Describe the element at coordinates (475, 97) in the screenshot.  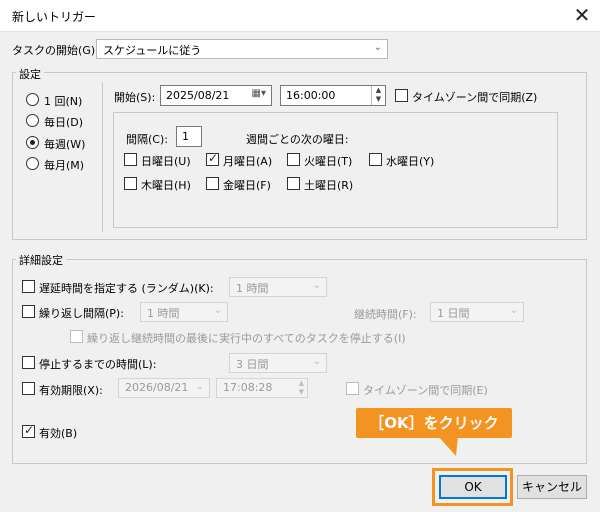
I see `sync-timezone-label: タイムゾーン間で同期(Z)` at that location.